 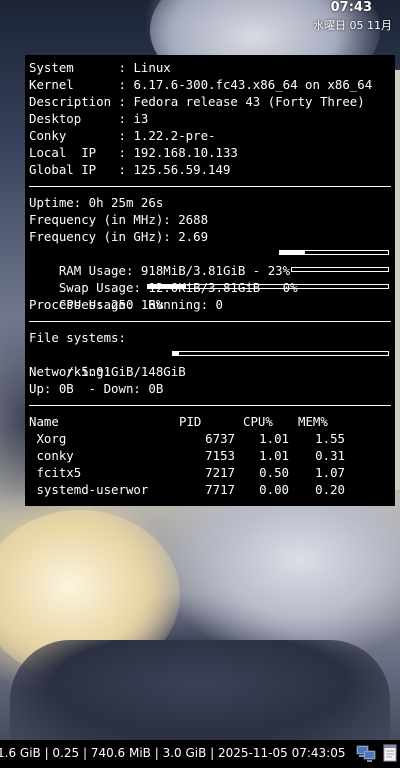 I want to click on frequency-ghz: Frequency (in GHz): 2.69, so click(x=119, y=236).